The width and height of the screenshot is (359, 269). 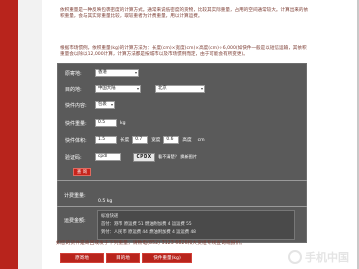 I want to click on watermark-text: 手机中国, so click(x=327, y=257).